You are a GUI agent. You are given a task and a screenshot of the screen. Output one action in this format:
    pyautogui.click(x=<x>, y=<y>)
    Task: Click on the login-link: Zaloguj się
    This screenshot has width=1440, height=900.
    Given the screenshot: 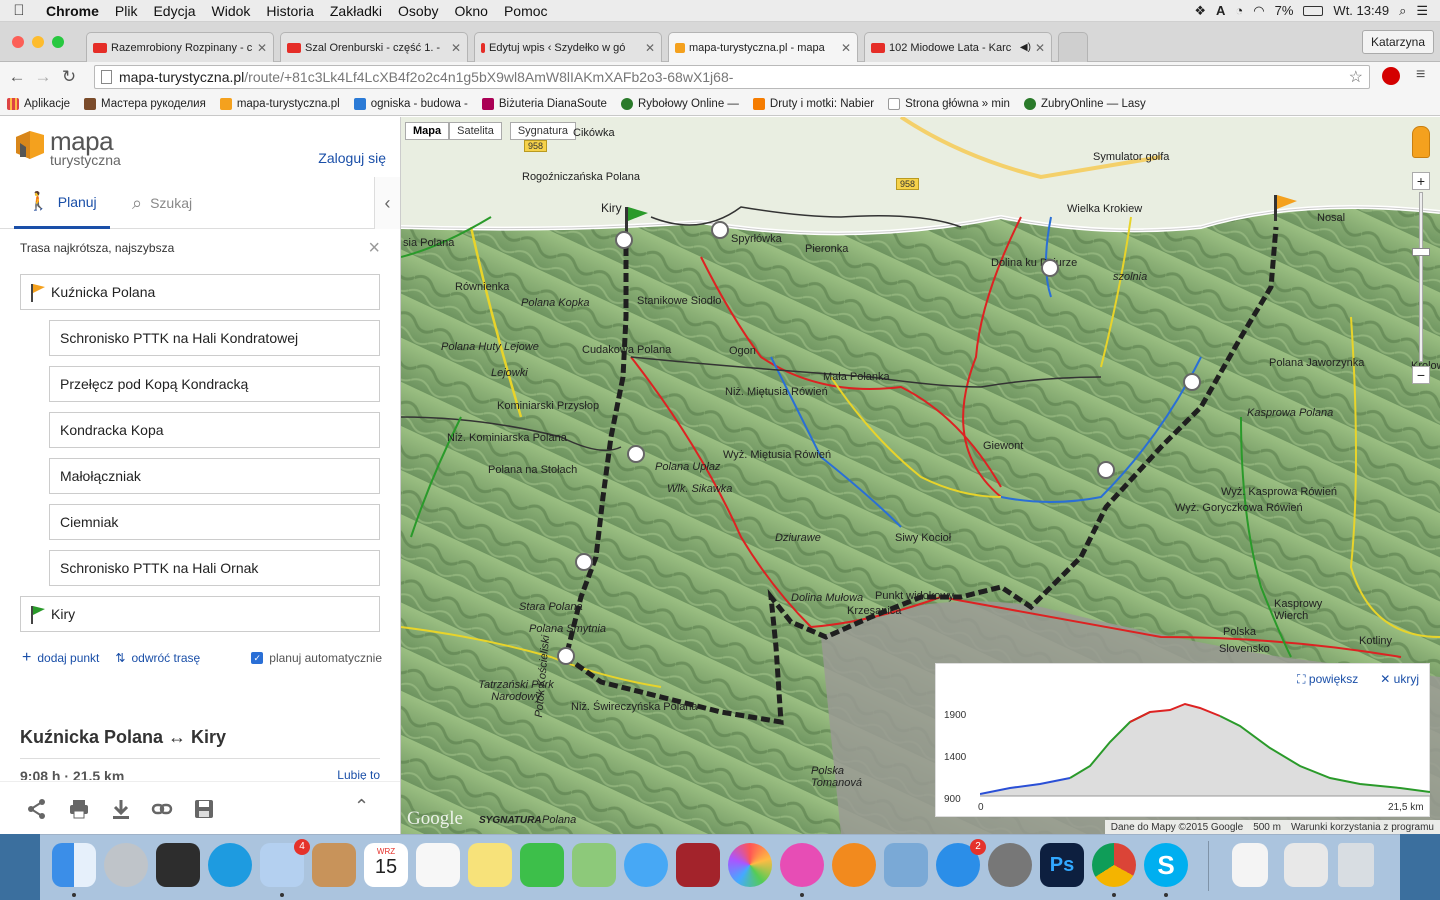 What is the action you would take?
    pyautogui.click(x=352, y=158)
    